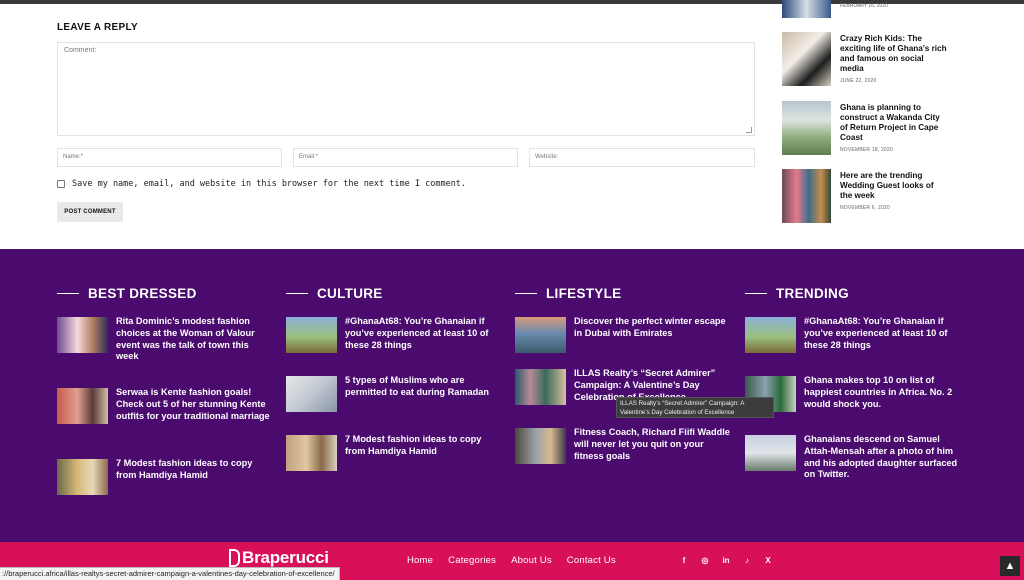 This screenshot has width=1024, height=580. I want to click on post-comment-button: POST COMMENT, so click(90, 212).